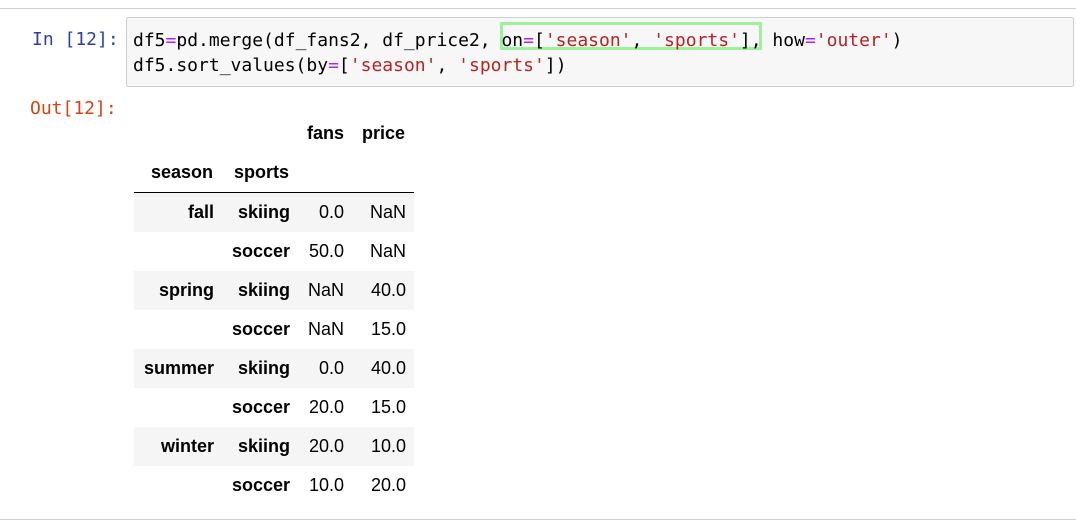  I want to click on input-prompt: In [12]:, so click(75, 39).